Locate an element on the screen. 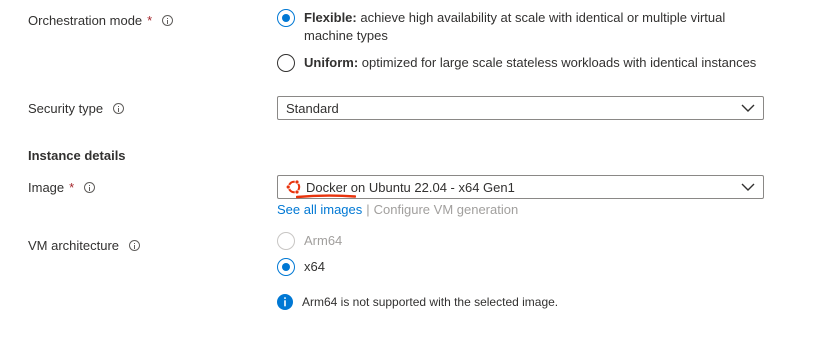 Image resolution: width=817 pixels, height=337 pixels. security-type-label-text: Security type is located at coordinates (66, 108).